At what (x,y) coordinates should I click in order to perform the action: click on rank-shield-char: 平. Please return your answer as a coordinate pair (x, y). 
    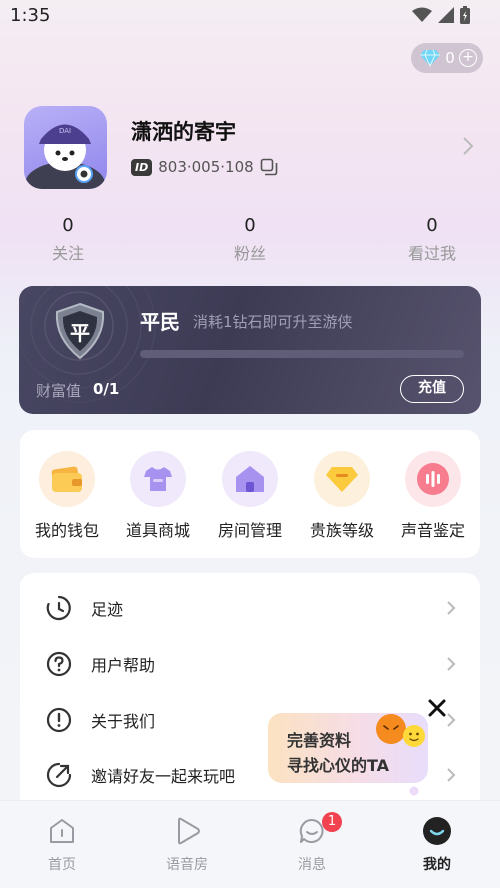
    Looking at the image, I should click on (80, 333).